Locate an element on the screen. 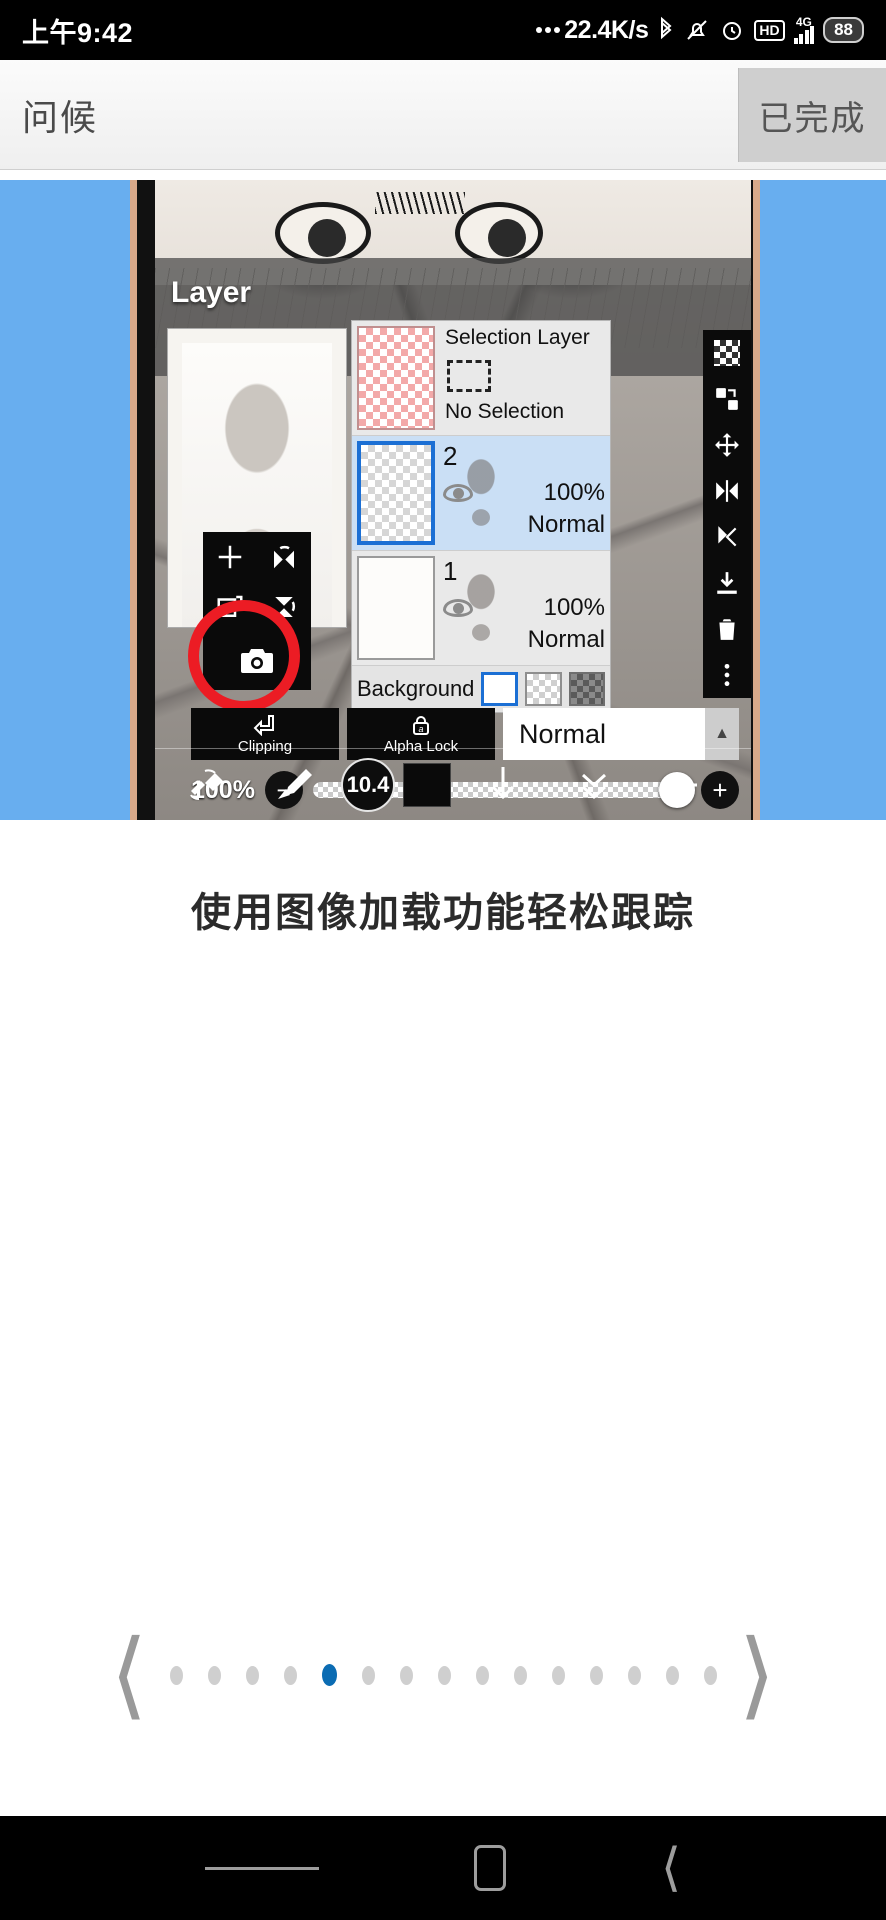 The width and height of the screenshot is (886, 1920). status-bar-icons: 22.4K/s HD 4G 88 is located at coordinates (700, 30).